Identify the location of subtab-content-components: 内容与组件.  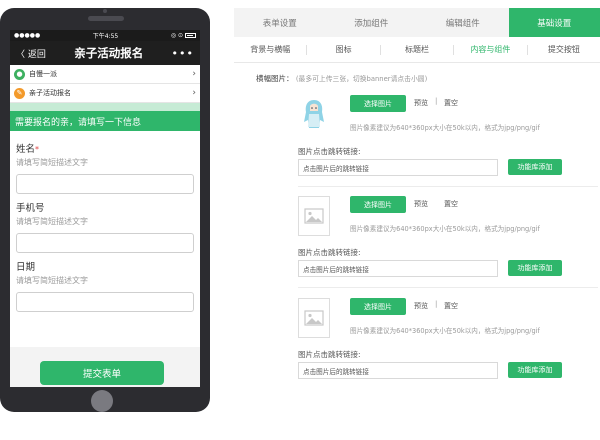
(491, 49).